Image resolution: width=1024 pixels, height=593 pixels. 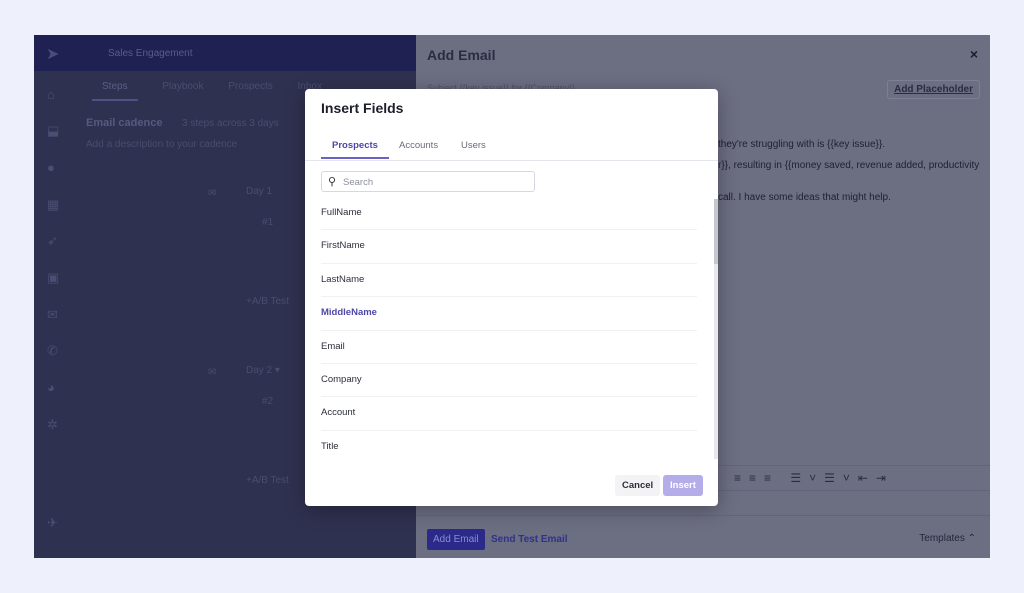 I want to click on rocket-icon: ✈, so click(x=52, y=523).